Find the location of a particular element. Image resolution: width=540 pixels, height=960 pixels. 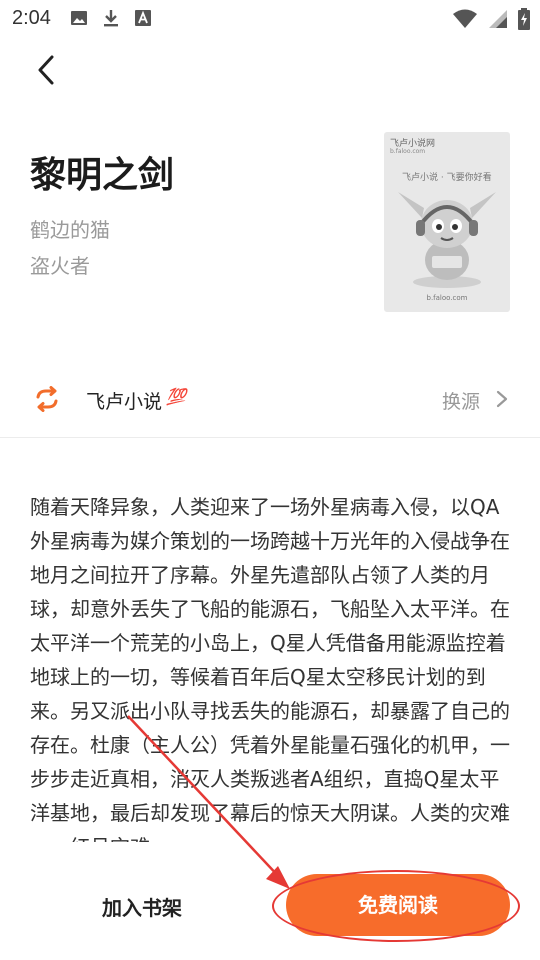

signal-icon is located at coordinates (498, 19).